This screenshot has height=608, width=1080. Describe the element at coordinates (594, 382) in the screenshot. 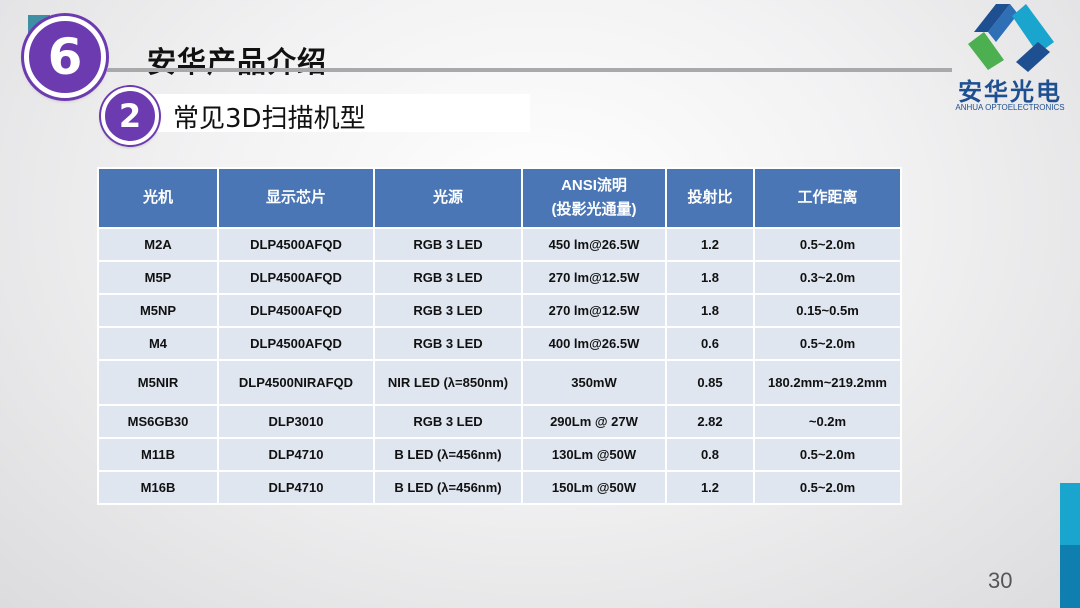

I see `cell-lumens: 350mW` at that location.